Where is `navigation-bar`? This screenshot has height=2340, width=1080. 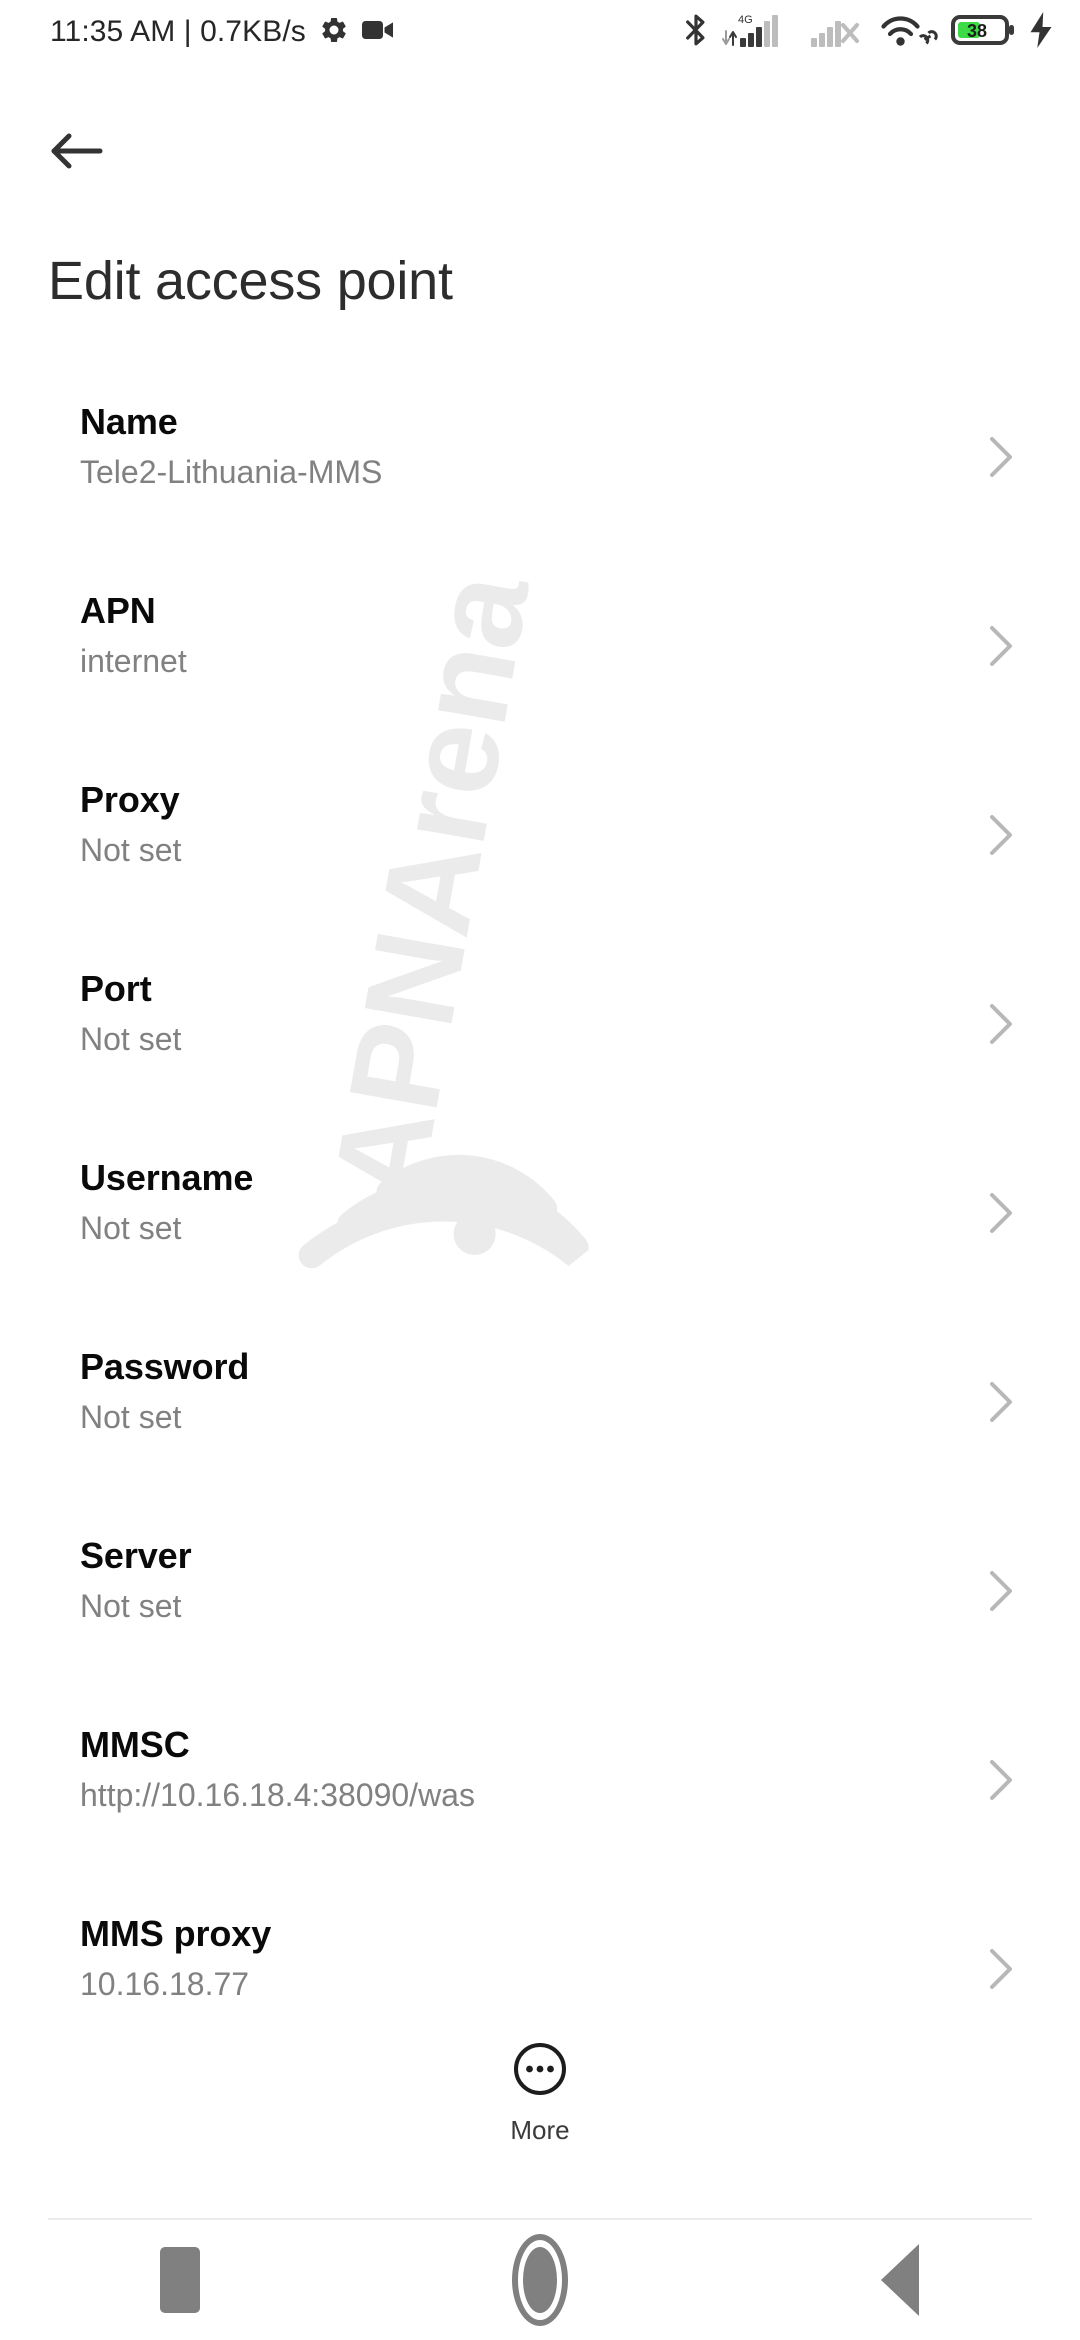
navigation-bar is located at coordinates (540, 2280).